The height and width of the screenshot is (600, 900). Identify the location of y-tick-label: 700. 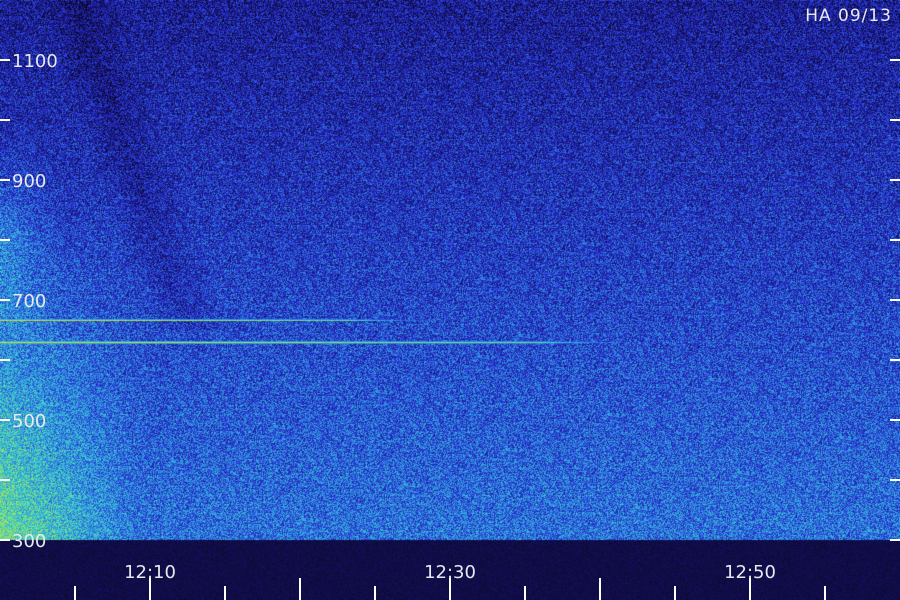
(29, 301).